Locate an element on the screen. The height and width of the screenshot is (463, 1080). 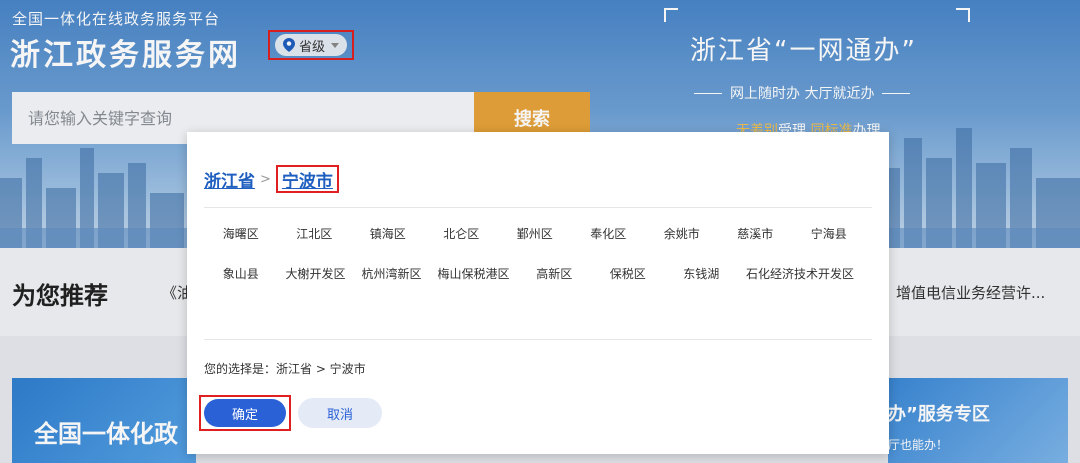
district-option: 镇海区 is located at coordinates (388, 240).